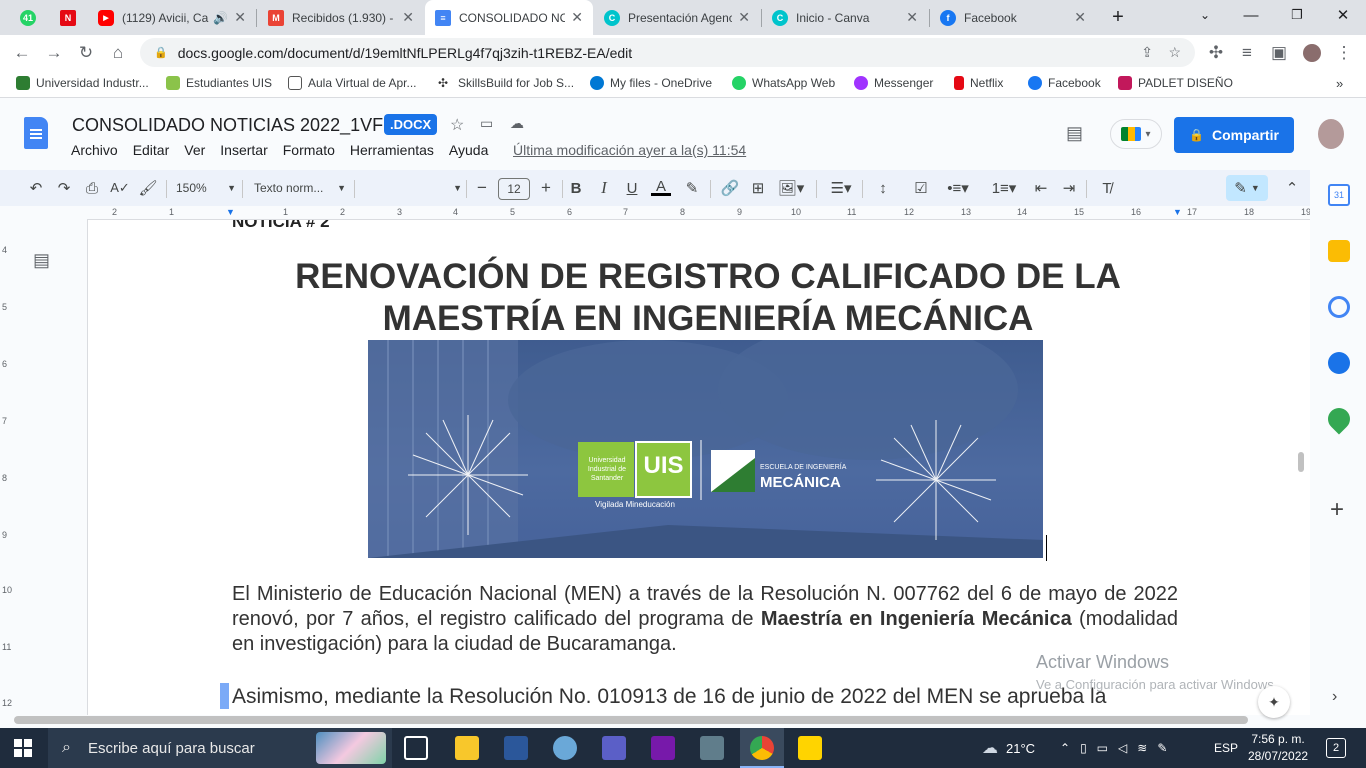 The image size is (1366, 768). Describe the element at coordinates (1339, 307) in the screenshot. I see `tasks-icon` at that location.